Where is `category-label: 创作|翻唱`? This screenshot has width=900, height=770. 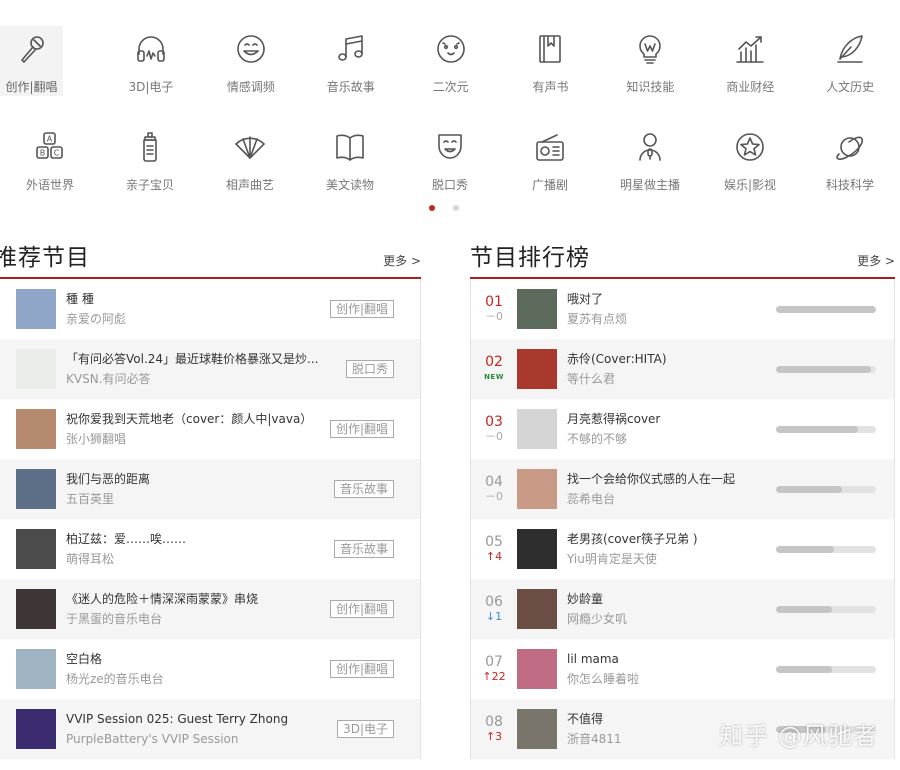
category-label: 创作|翻唱 is located at coordinates (31, 87).